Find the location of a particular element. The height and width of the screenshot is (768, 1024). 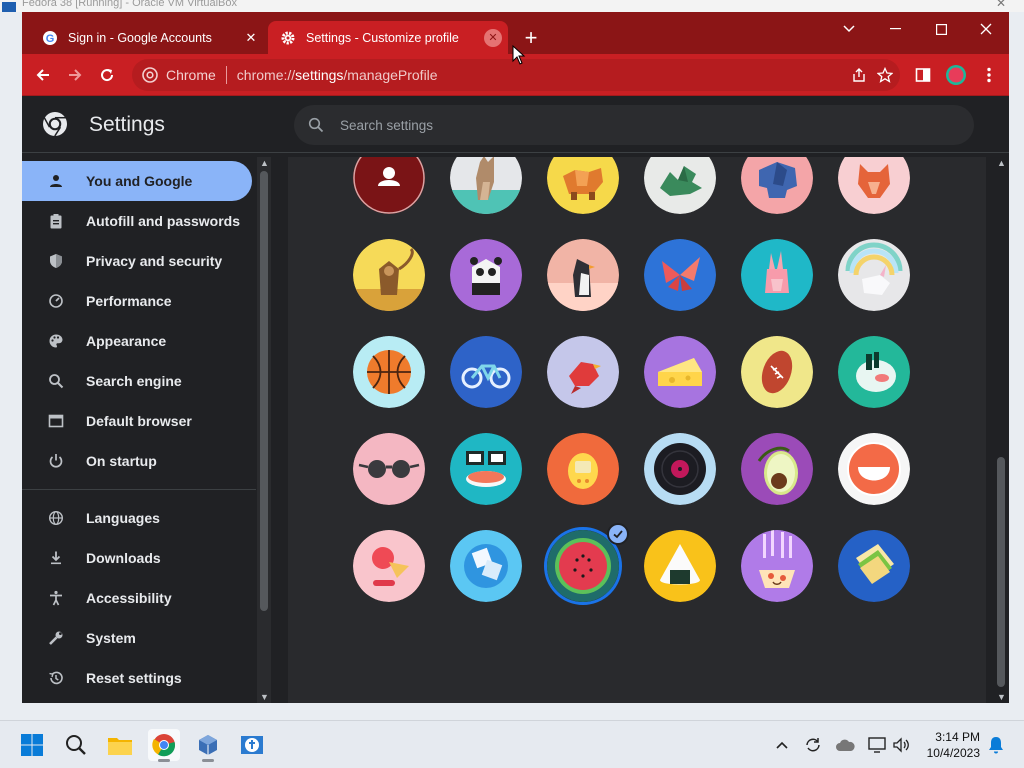

file-explorer-icon is located at coordinates (120, 745).